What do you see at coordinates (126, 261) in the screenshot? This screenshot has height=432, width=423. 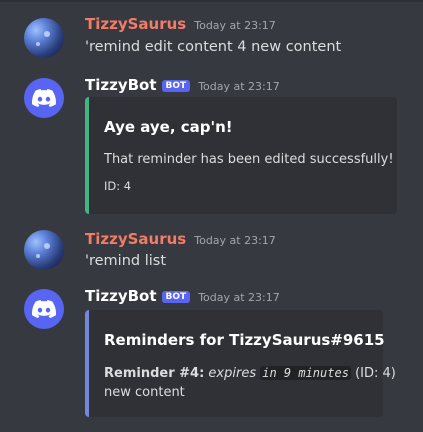 I see `message-text: 'remind list` at bounding box center [126, 261].